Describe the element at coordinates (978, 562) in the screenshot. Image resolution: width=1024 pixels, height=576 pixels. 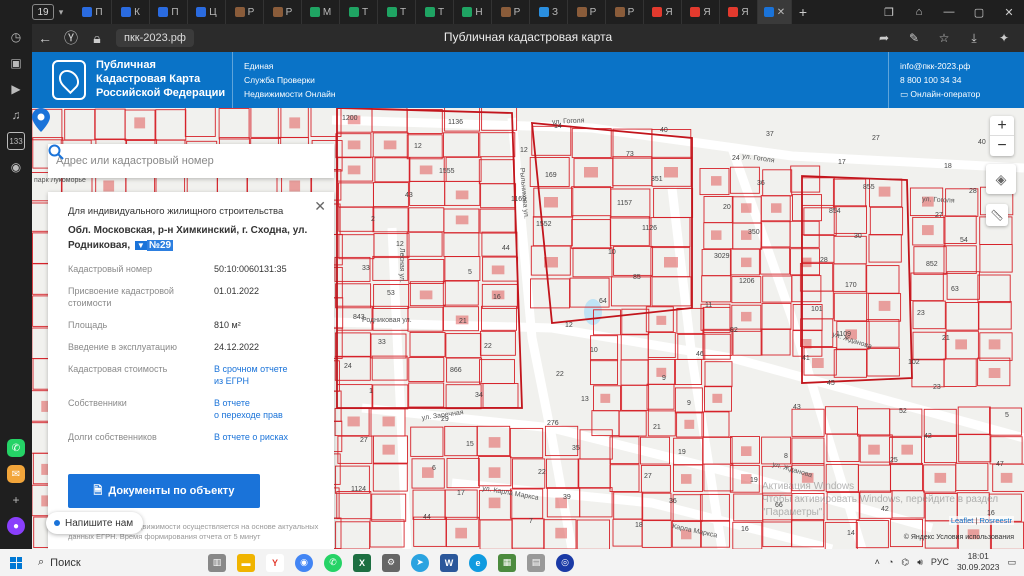
I see `clock: 18:01 30.09.2023` at that location.